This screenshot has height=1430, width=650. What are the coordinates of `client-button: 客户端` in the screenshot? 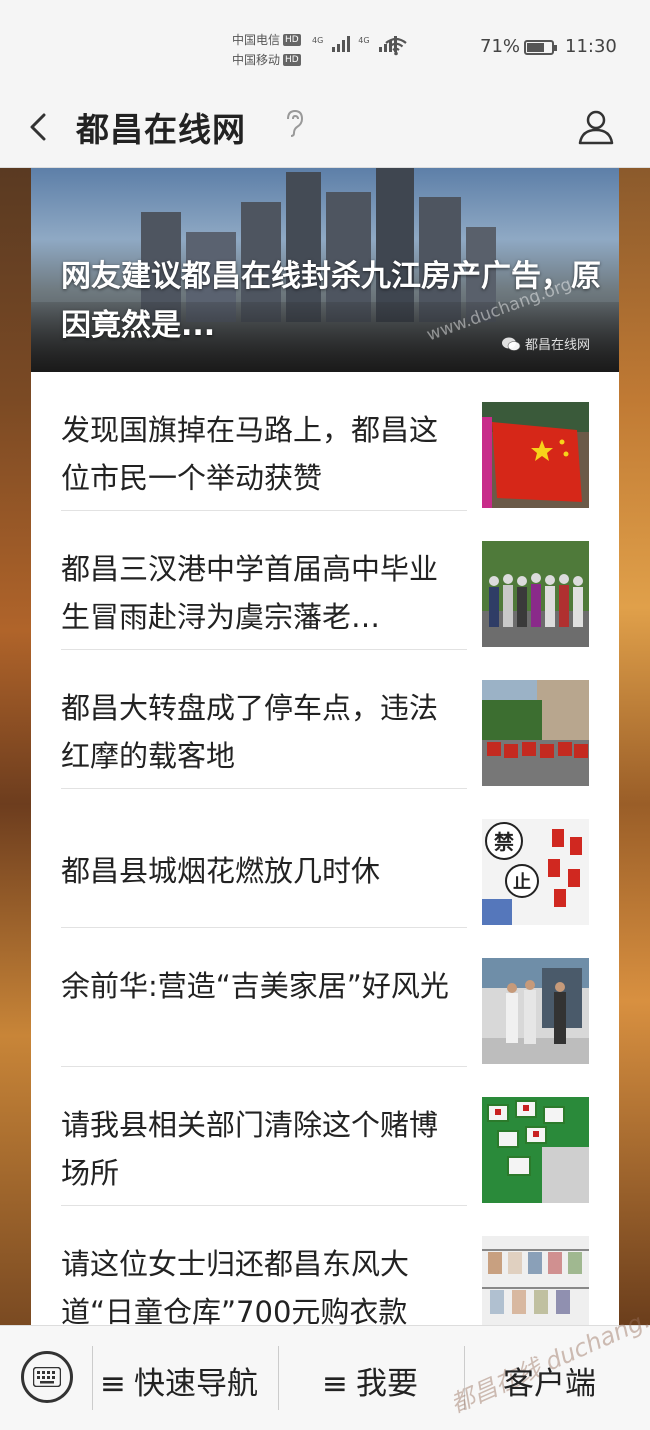 It's located at (549, 1380).